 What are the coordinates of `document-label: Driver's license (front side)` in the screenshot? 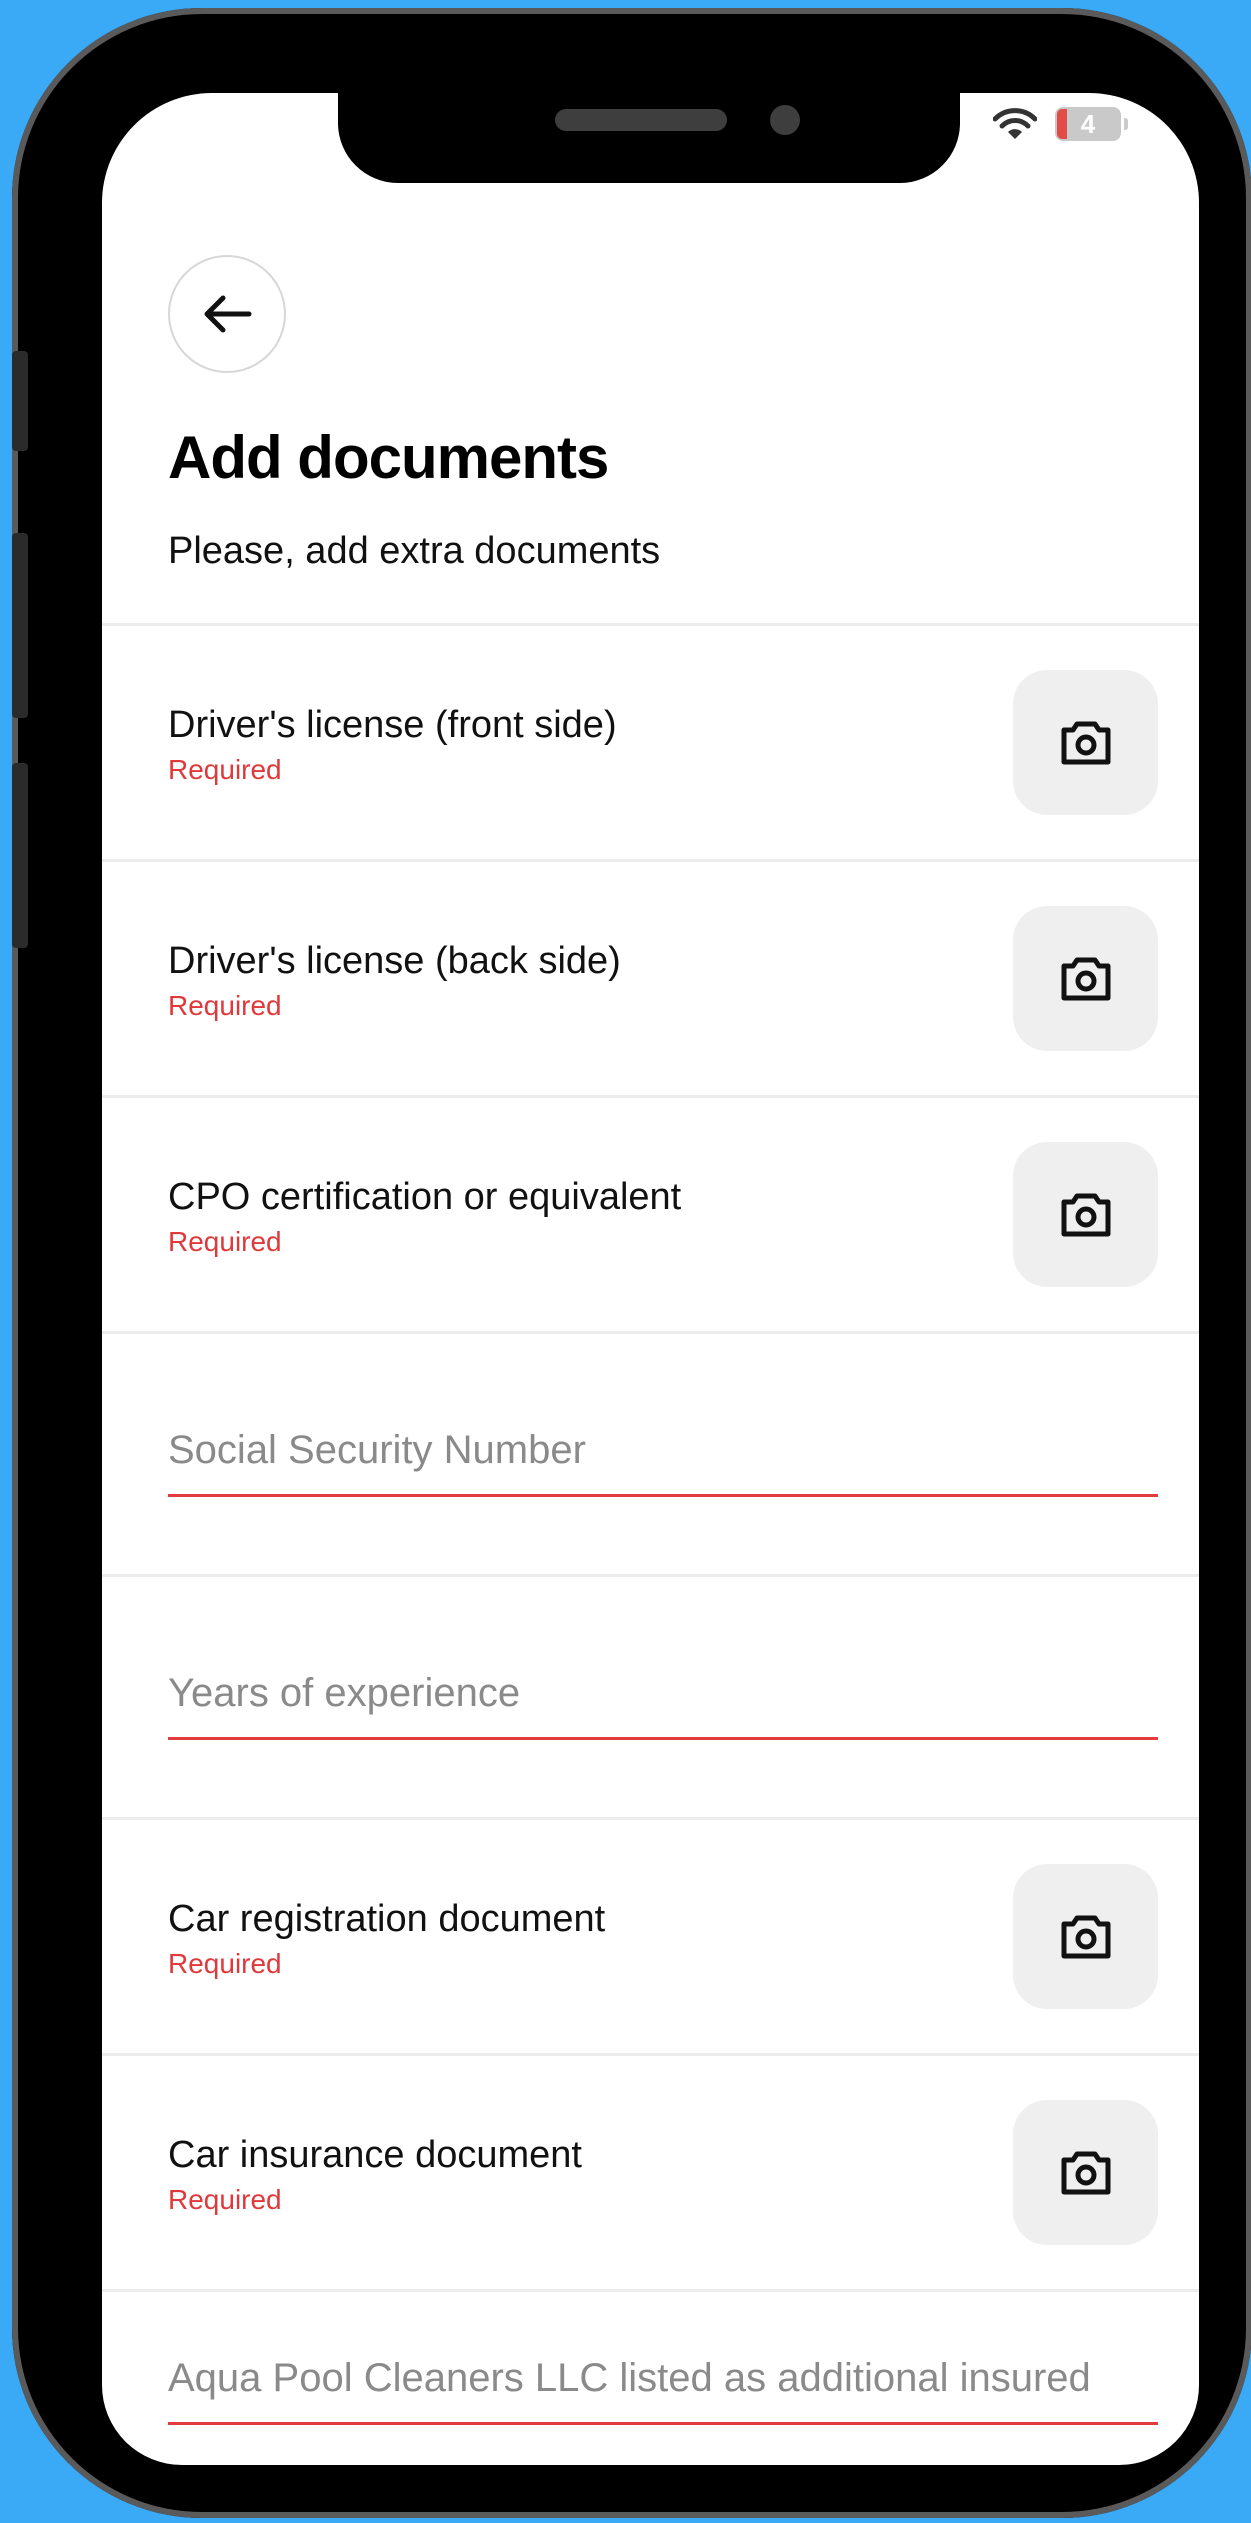 It's located at (392, 725).